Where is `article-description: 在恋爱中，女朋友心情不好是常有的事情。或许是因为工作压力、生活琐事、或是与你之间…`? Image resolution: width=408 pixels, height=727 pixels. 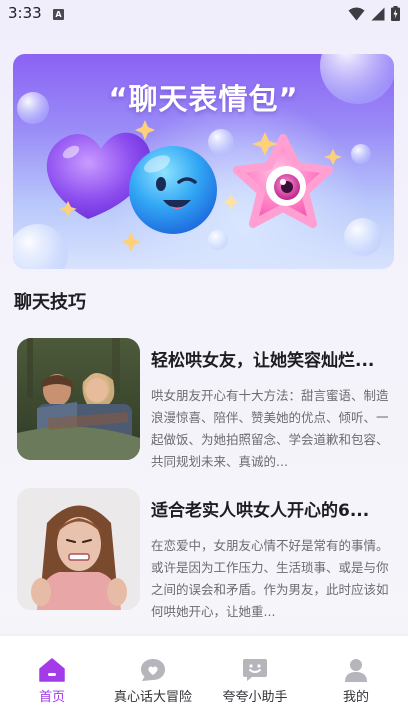
article-description: 在恋爱中，女朋友心情不好是常有的事情。或许是因为工作压力、生活琐事、或是与你之间… is located at coordinates (270, 578).